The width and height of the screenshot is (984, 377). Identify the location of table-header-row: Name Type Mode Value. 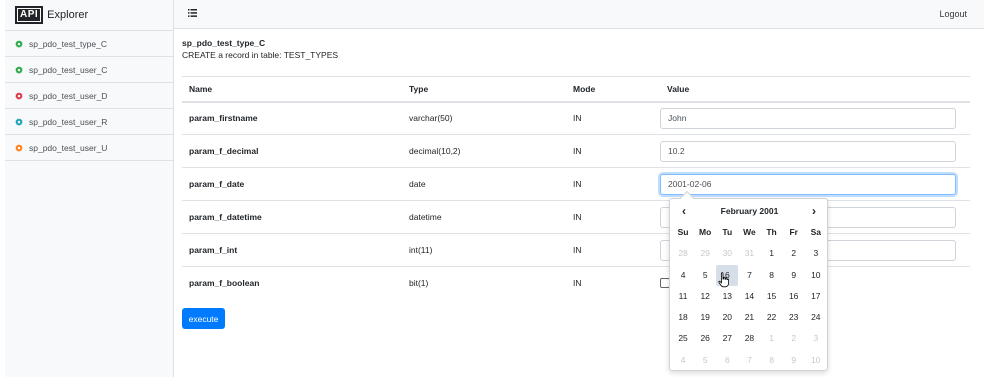
(576, 89).